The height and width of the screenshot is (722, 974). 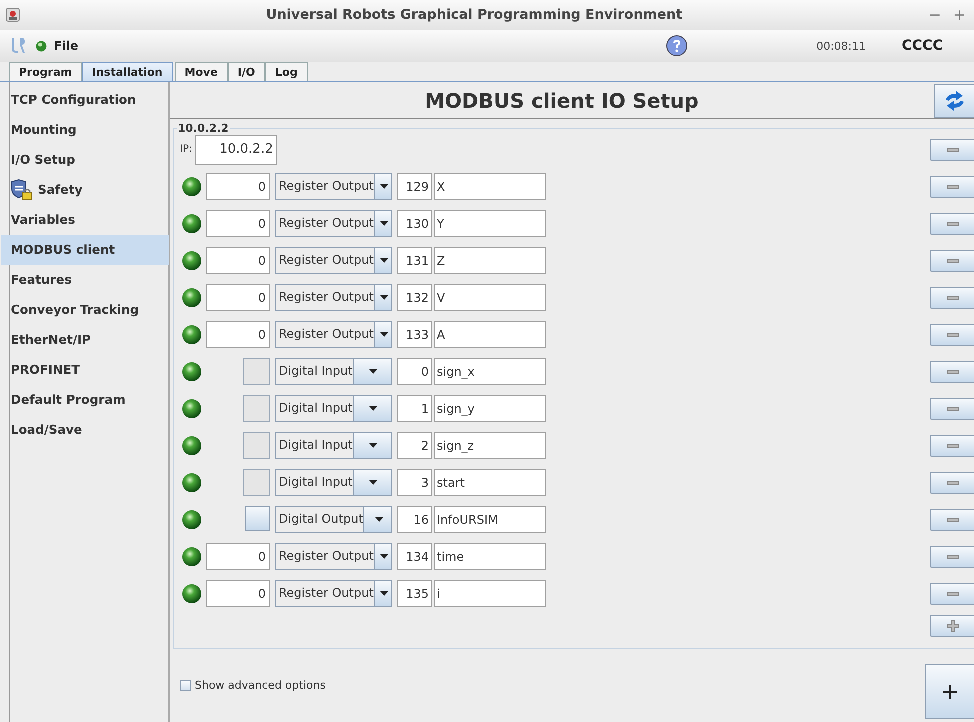 I want to click on sidebar-item: Load/Save, so click(x=85, y=430).